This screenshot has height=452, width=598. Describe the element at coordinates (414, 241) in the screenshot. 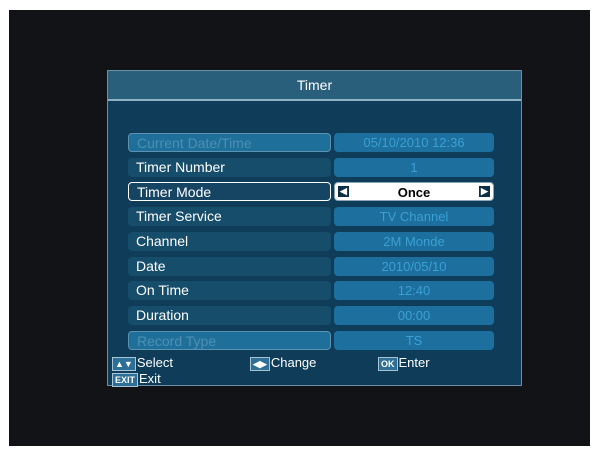

I see `channel-value: 2M Monde` at that location.